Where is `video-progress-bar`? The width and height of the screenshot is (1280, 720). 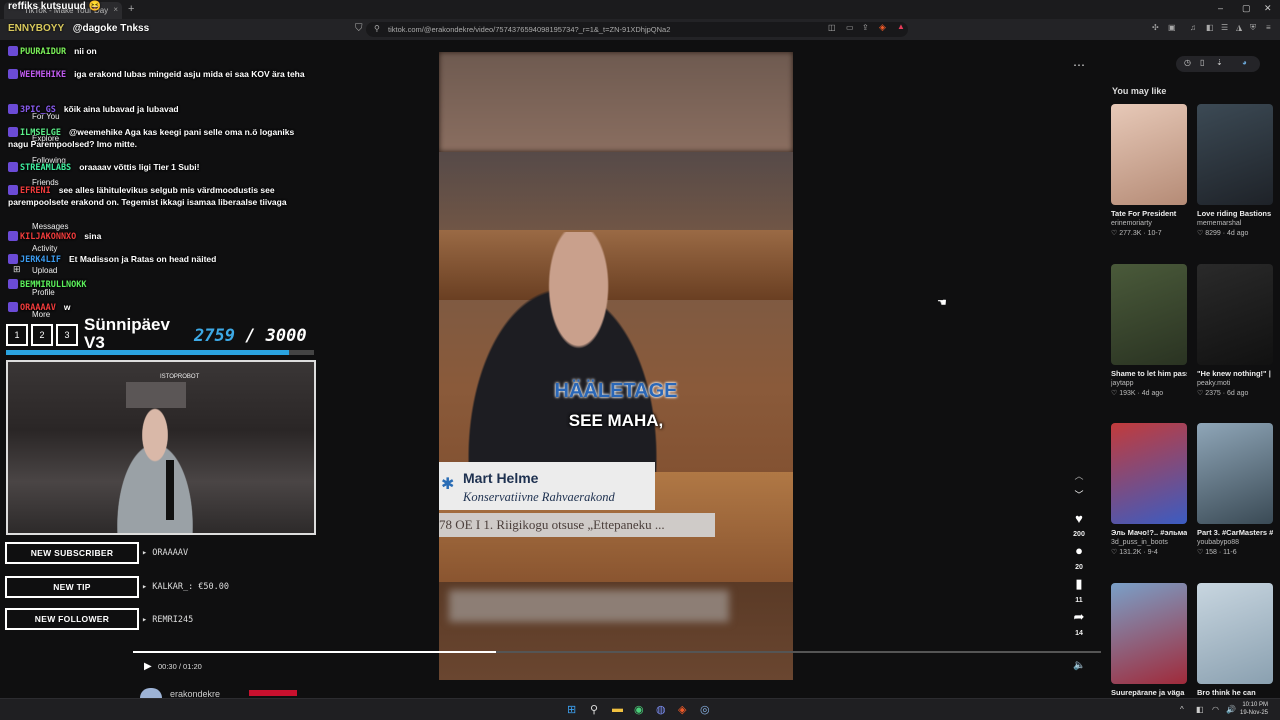
video-progress-bar is located at coordinates (617, 652).